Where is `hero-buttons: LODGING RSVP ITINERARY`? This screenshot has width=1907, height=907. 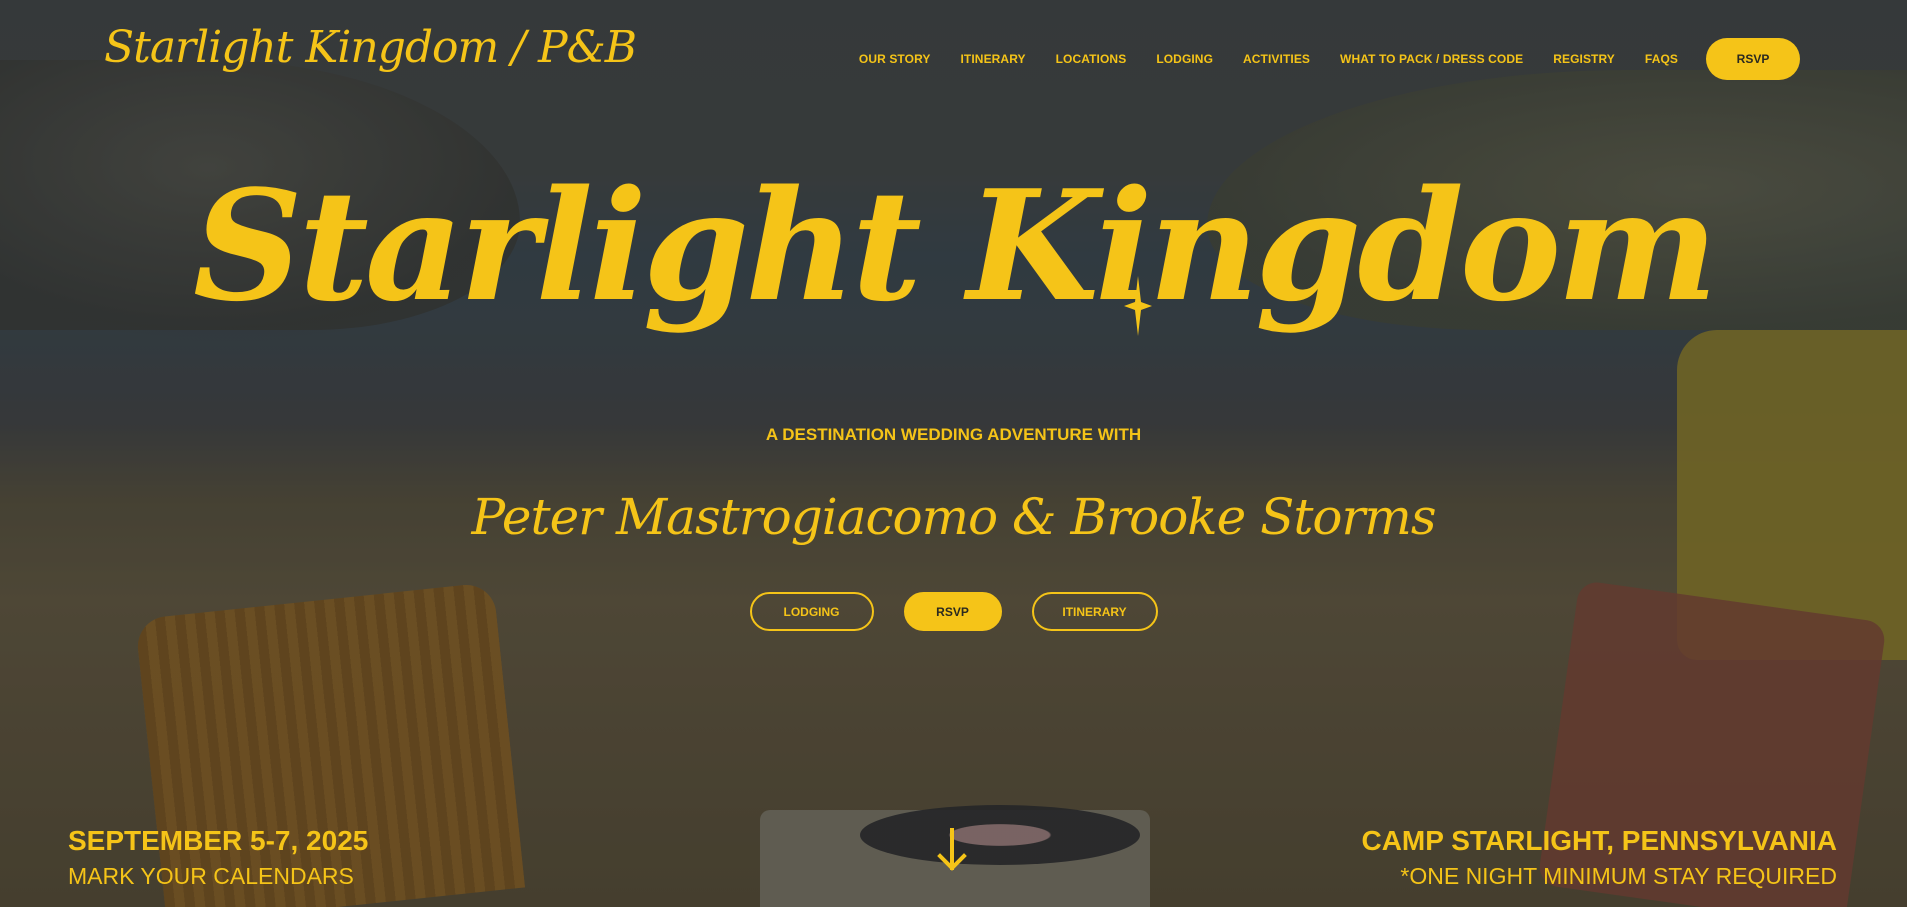
hero-buttons: LODGING RSVP ITINERARY is located at coordinates (953, 611).